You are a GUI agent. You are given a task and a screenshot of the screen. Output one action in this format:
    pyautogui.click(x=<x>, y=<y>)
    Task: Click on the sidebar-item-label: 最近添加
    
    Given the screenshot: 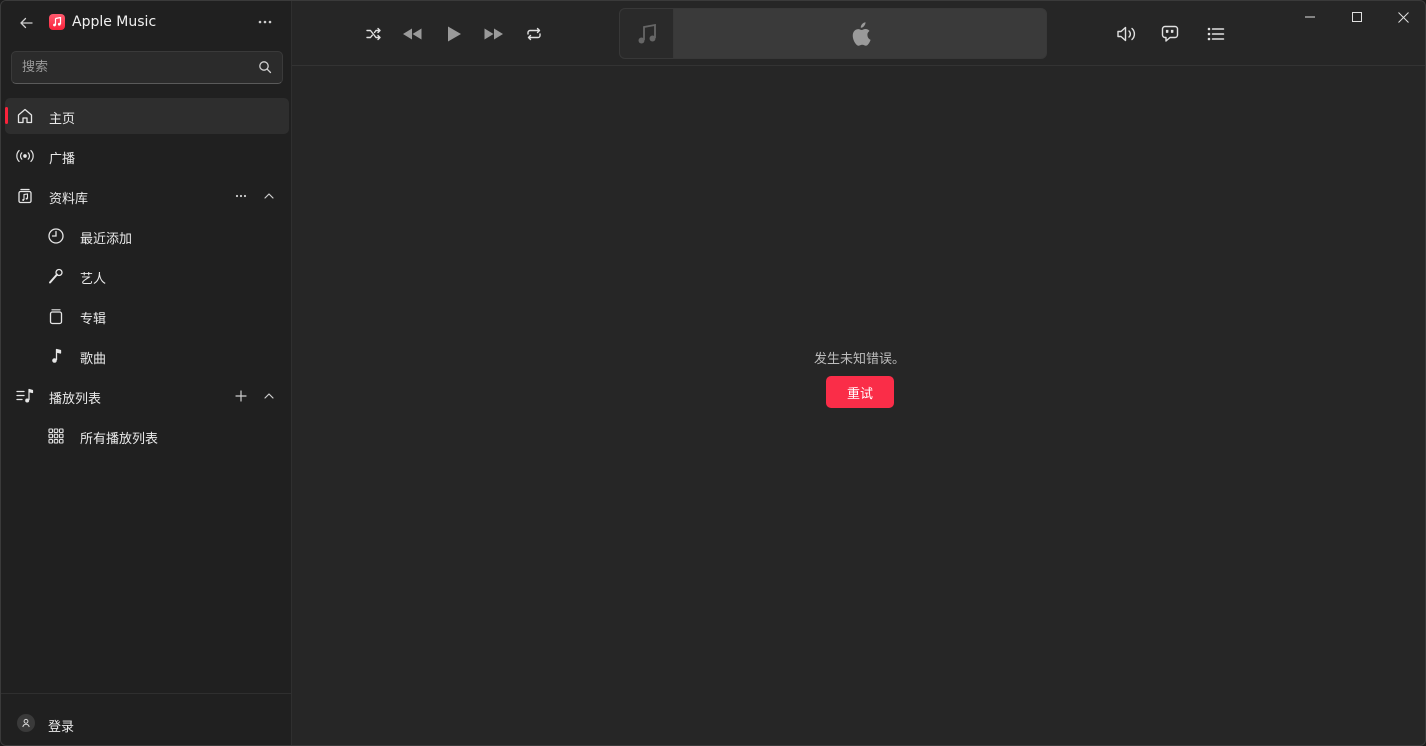 What is the action you would take?
    pyautogui.click(x=106, y=239)
    